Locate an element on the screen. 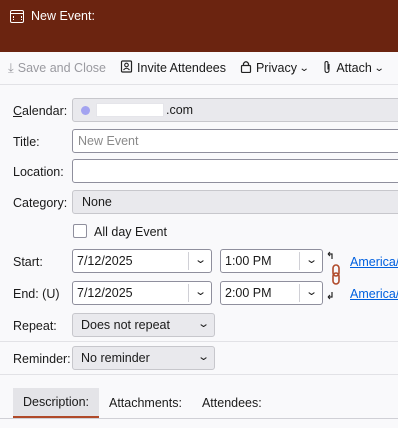 The image size is (398, 428). start-label: Start: is located at coordinates (28, 262).